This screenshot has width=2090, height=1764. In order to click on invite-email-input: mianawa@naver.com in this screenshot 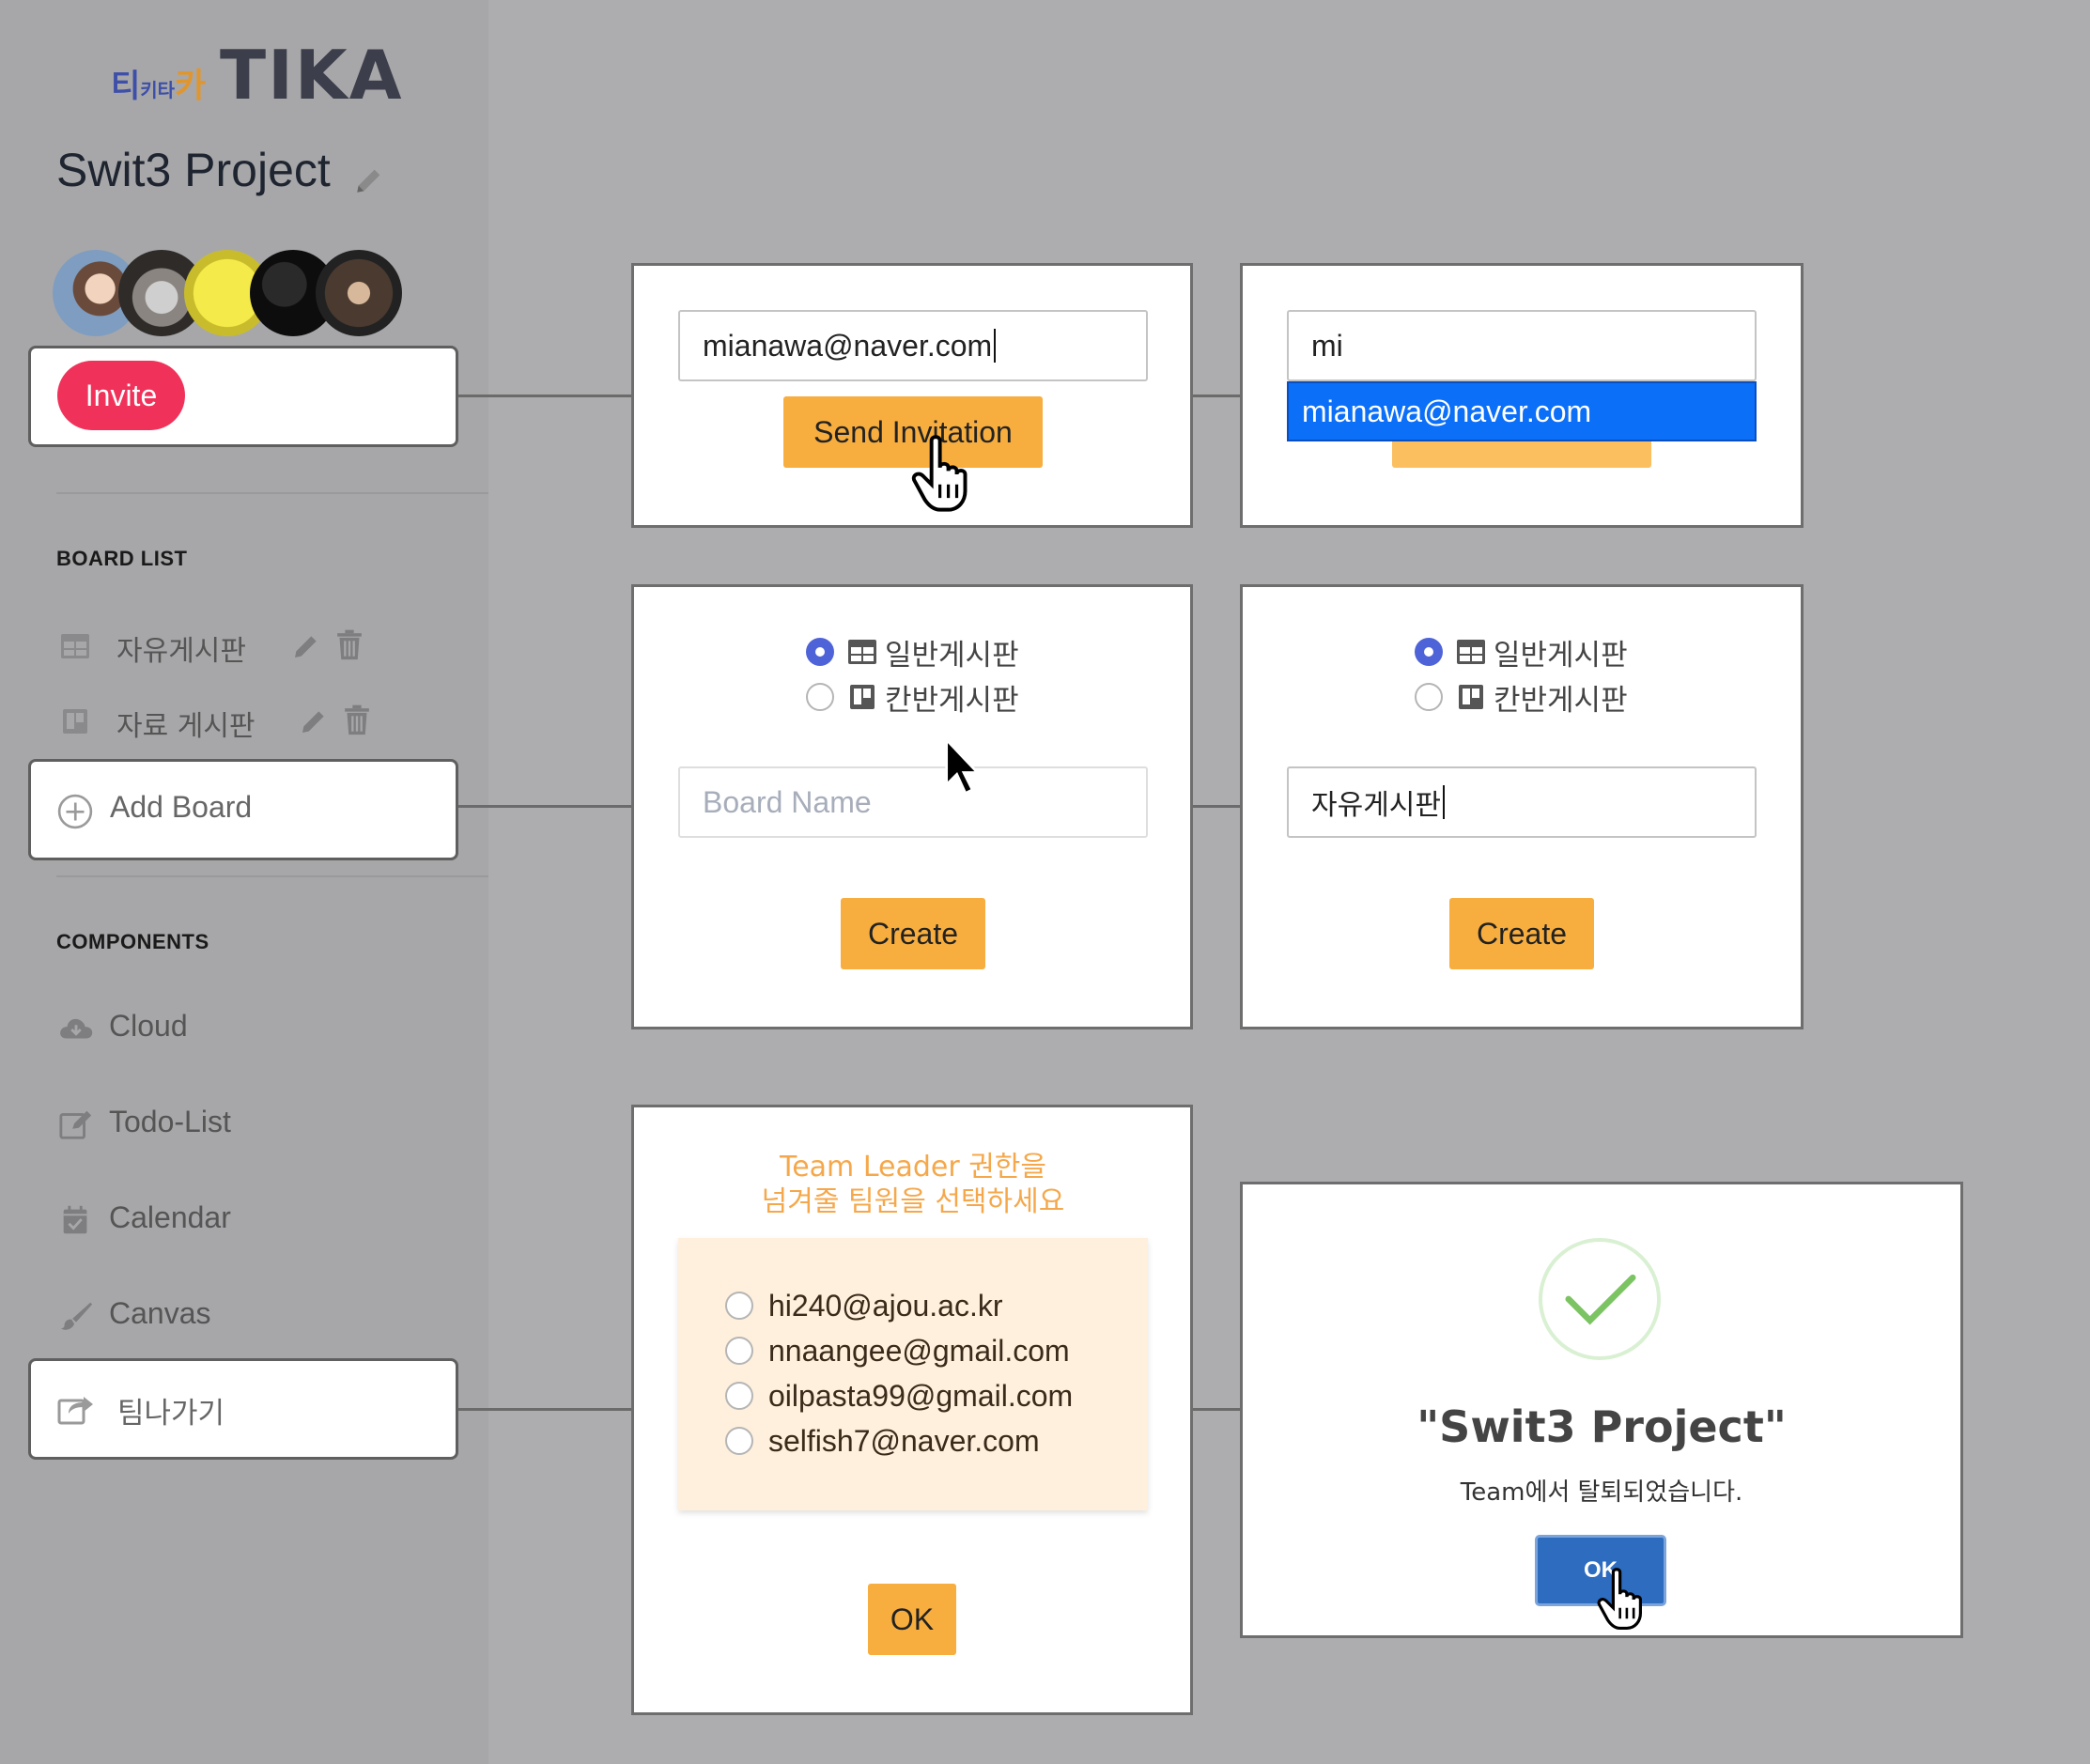, I will do `click(913, 345)`.